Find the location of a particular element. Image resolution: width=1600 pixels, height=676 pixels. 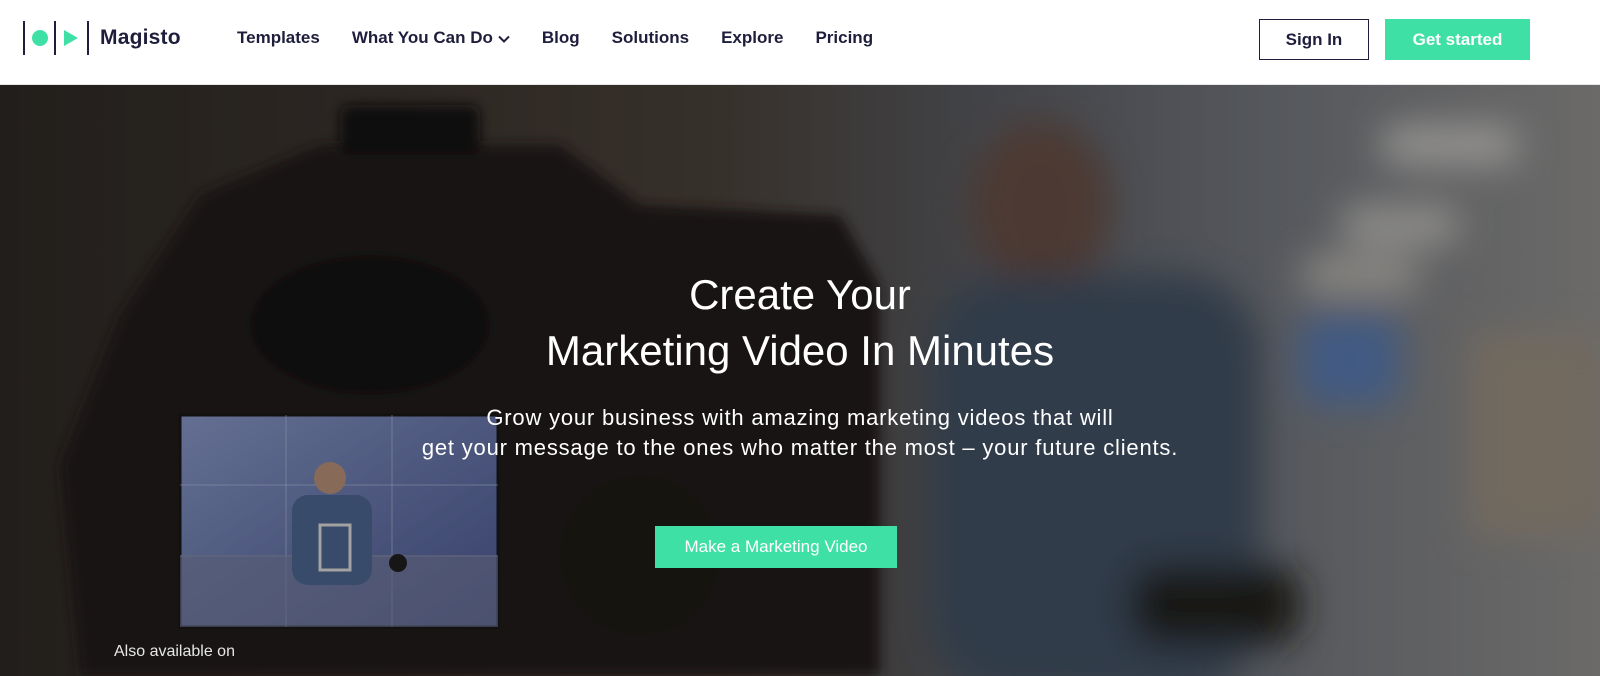

sign-in-button: Sign In is located at coordinates (1314, 39).